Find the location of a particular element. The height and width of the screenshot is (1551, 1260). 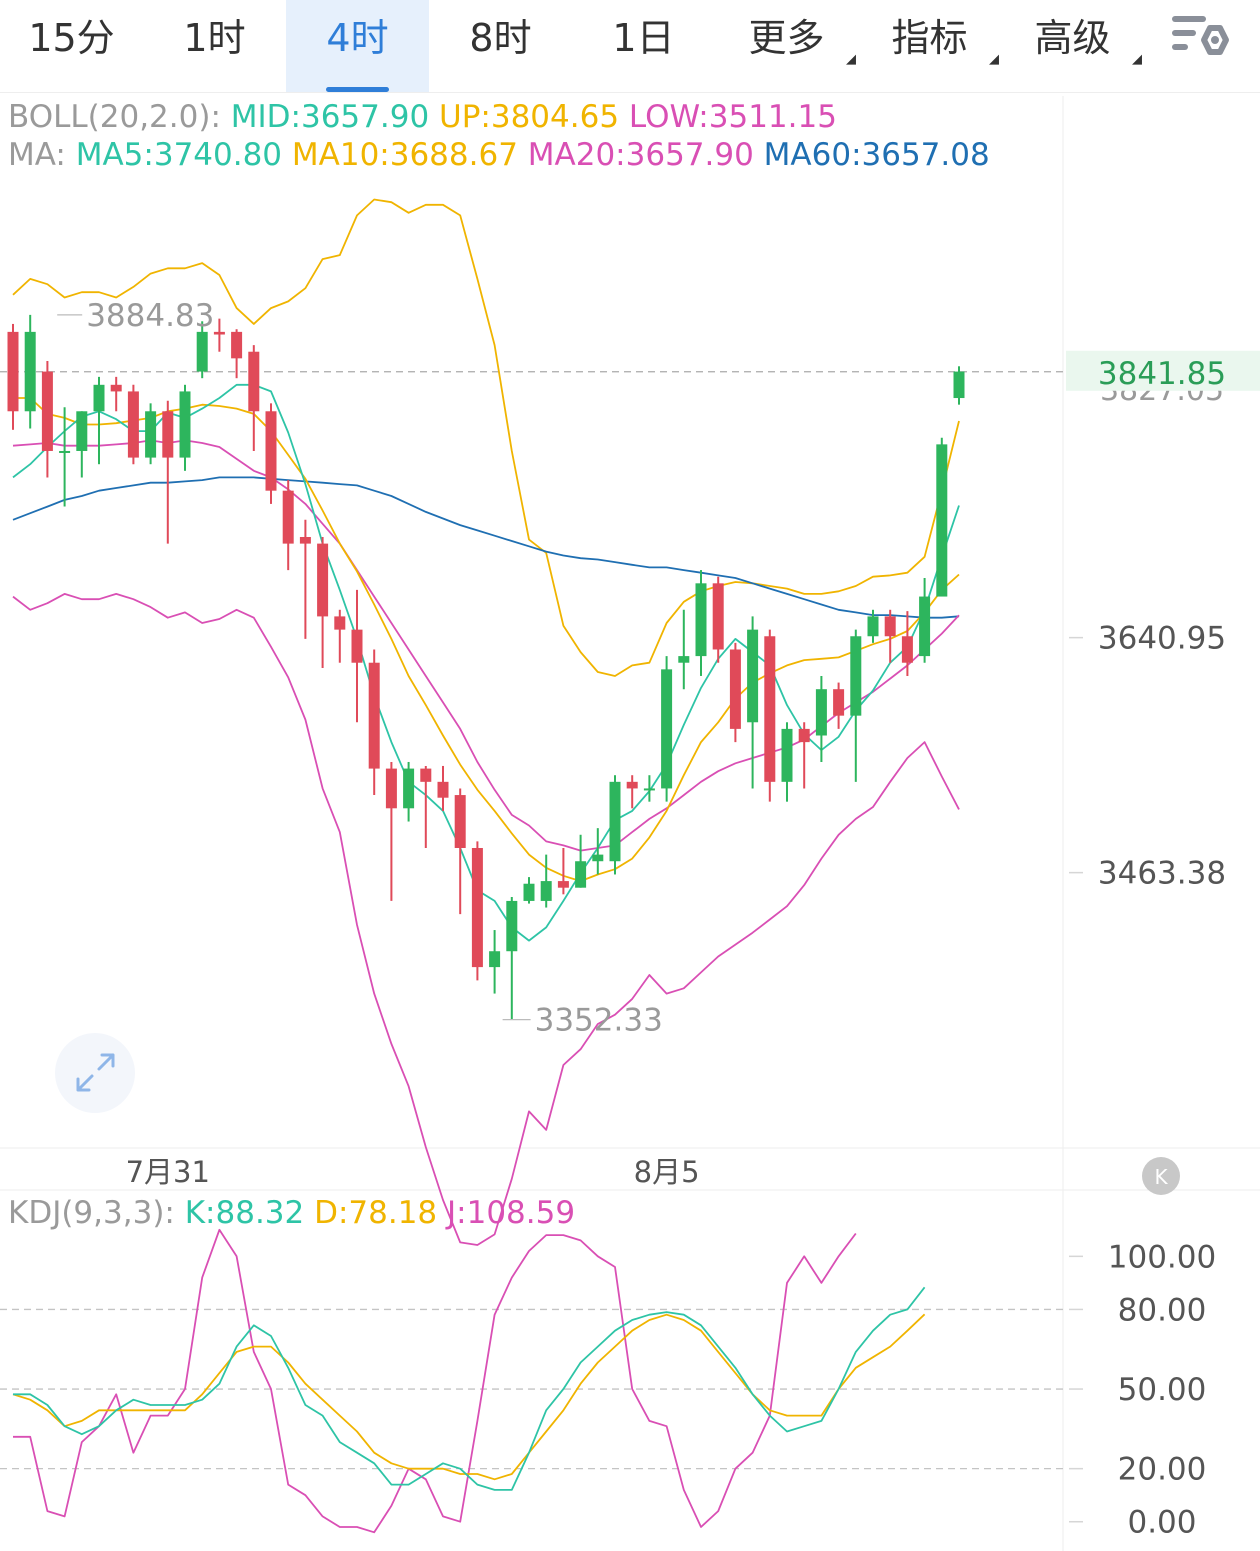

ma-legend-item: MA60:3657.08 is located at coordinates (877, 155).